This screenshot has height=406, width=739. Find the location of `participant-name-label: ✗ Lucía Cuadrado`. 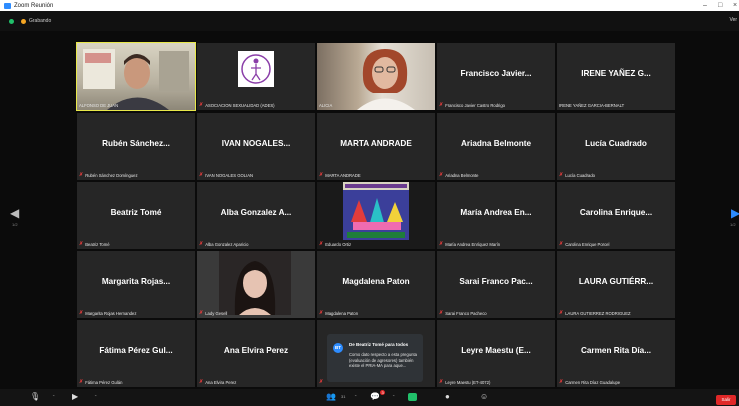

participant-name-label: ✗ Lucía Cuadrado is located at coordinates (577, 175).